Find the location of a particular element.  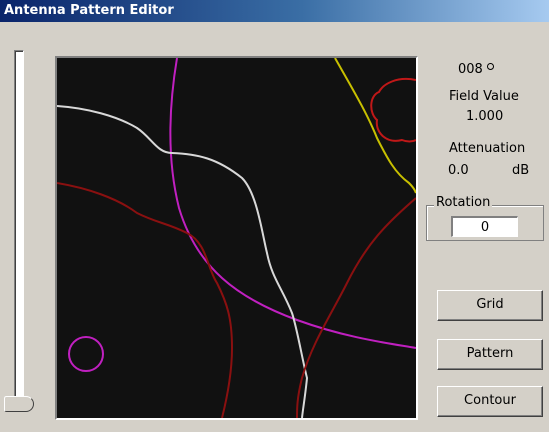

attenuation-label: Attenuation is located at coordinates (487, 148).